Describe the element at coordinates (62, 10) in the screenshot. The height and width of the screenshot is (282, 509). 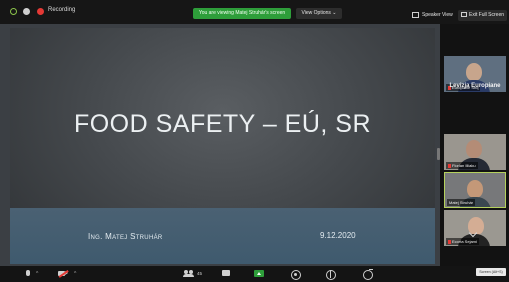
I see `recording-label: Recording` at that location.